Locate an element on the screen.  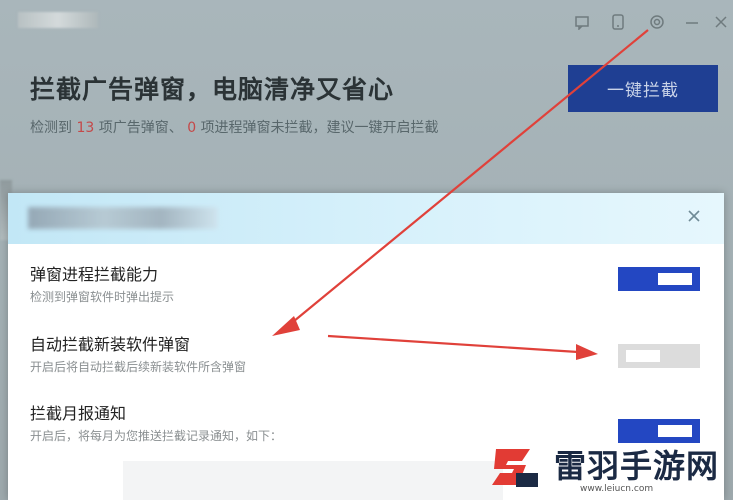
watermark-brand: 雷羽手游网 is located at coordinates (637, 466).